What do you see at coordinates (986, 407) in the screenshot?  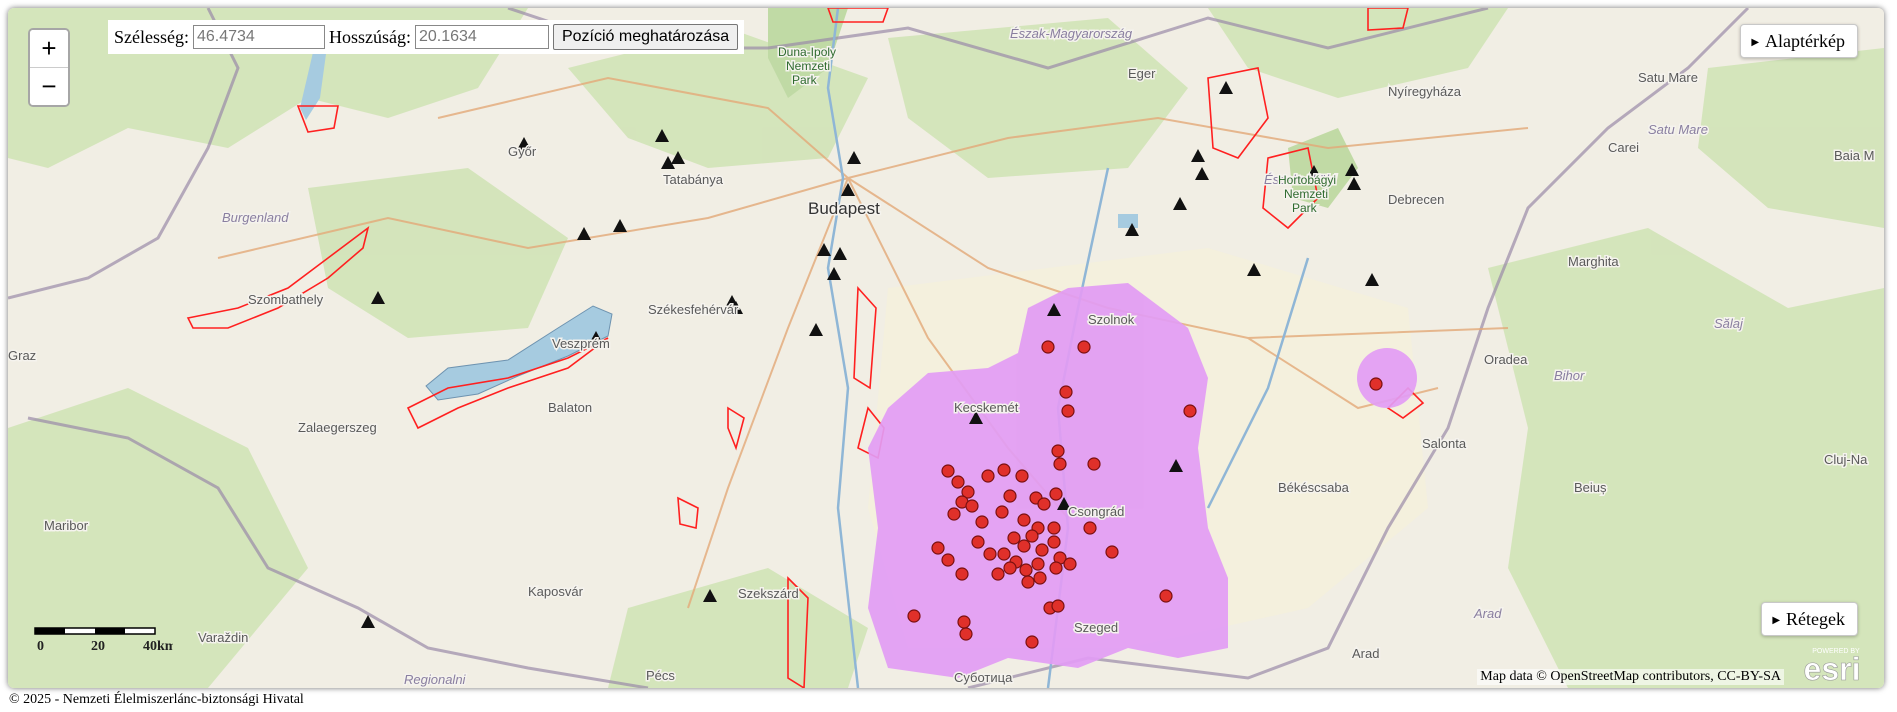 I see `label-kecskemet: Kecskemét` at bounding box center [986, 407].